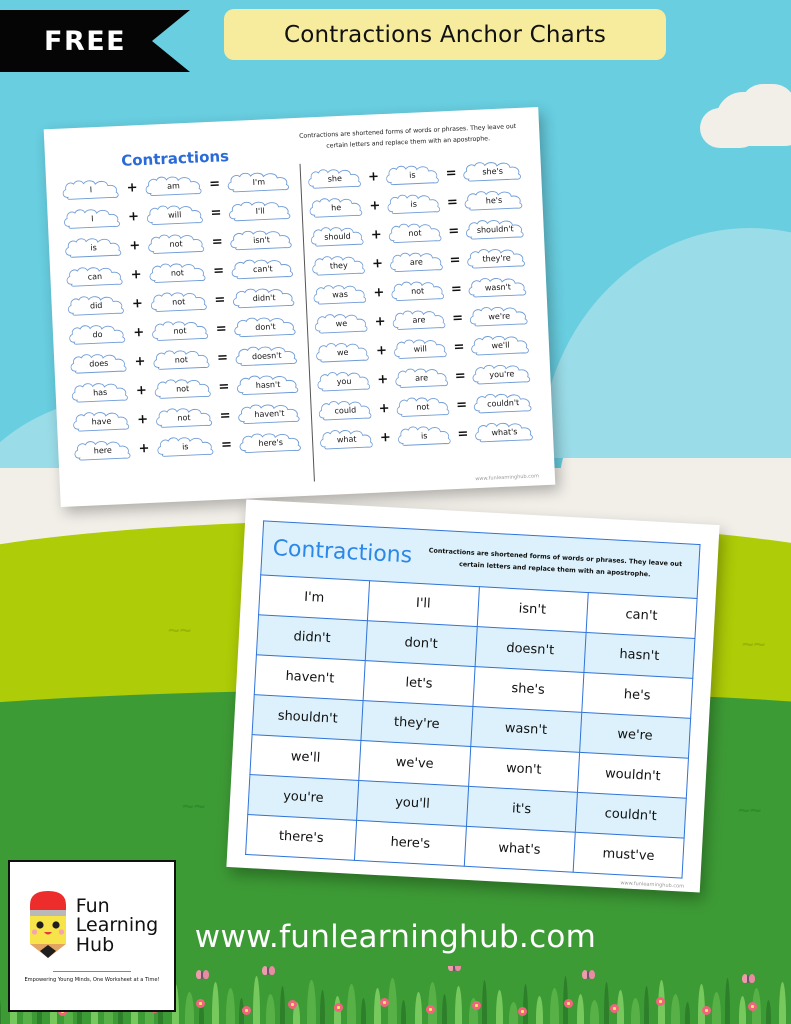 The height and width of the screenshot is (1024, 791). What do you see at coordinates (173, 186) in the screenshot?
I see `word-cloud: am` at bounding box center [173, 186].